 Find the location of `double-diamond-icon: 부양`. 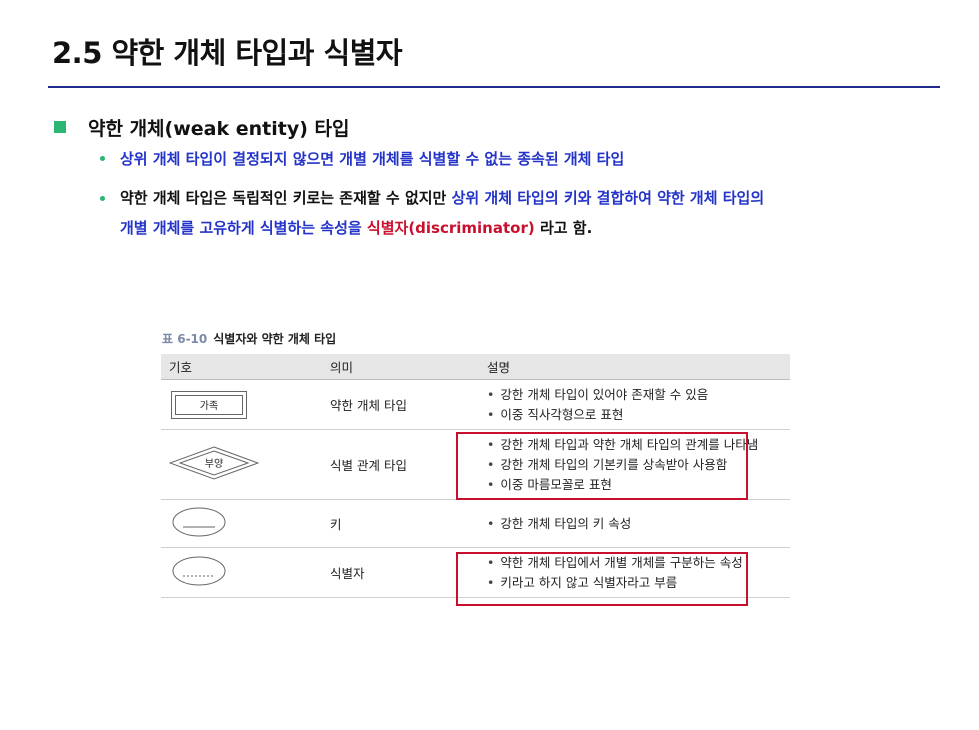

double-diamond-icon: 부양 is located at coordinates (214, 463).